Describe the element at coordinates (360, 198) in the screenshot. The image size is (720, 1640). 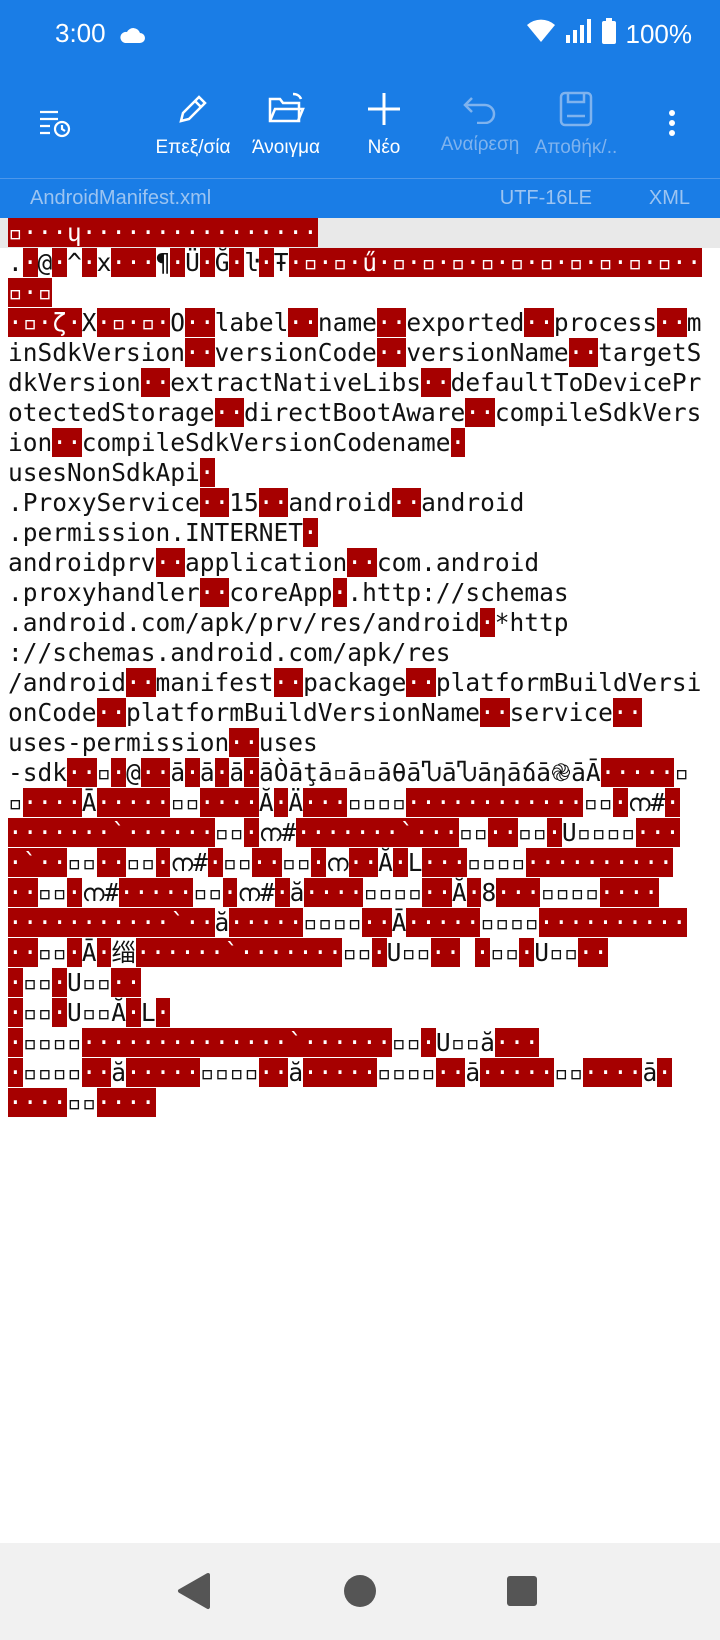
I see `file-info-bar: AndroidManifest.xml UTF-16LE XML` at that location.